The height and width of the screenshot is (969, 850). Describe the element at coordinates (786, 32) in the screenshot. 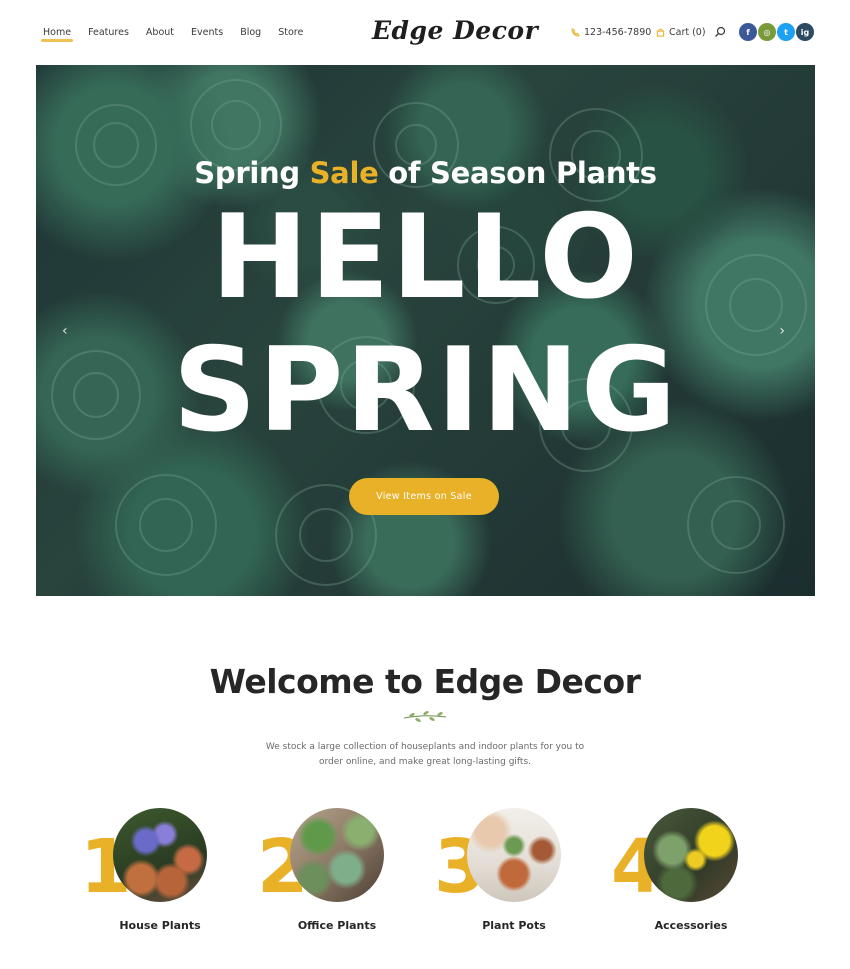

I see `twitter-icon: t` at that location.